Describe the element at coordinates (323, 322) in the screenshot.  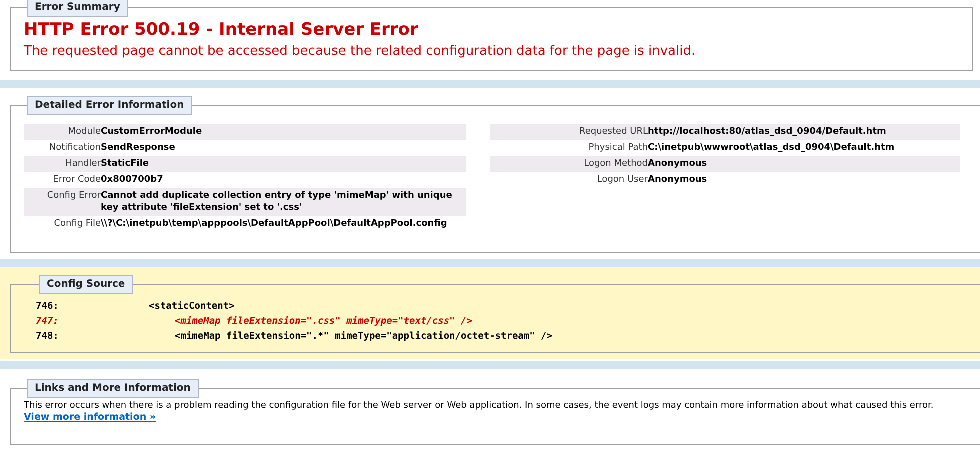
I see `code-line: <mimeMap fileExtension=".css" mimeType="text/css" />` at that location.